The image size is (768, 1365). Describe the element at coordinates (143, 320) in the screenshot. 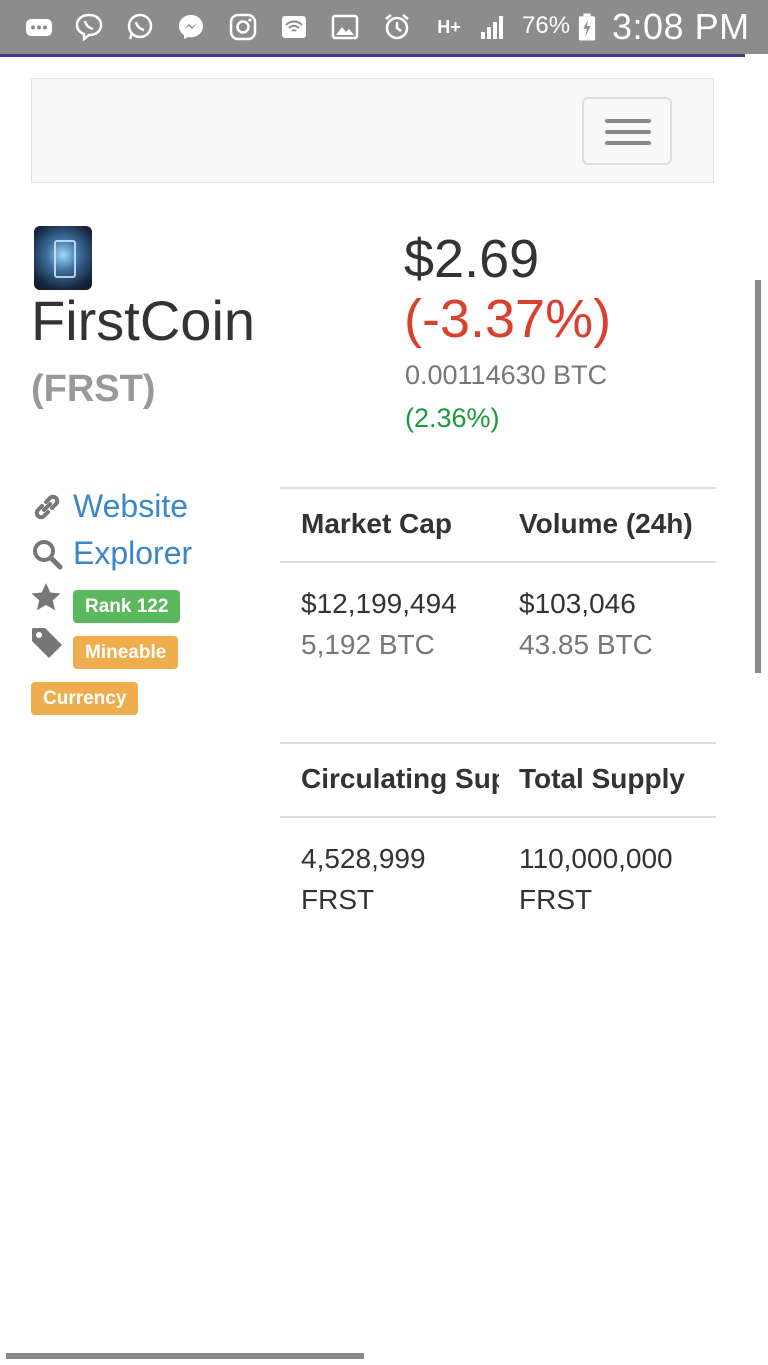

I see `coin-name: FirstCoin` at that location.